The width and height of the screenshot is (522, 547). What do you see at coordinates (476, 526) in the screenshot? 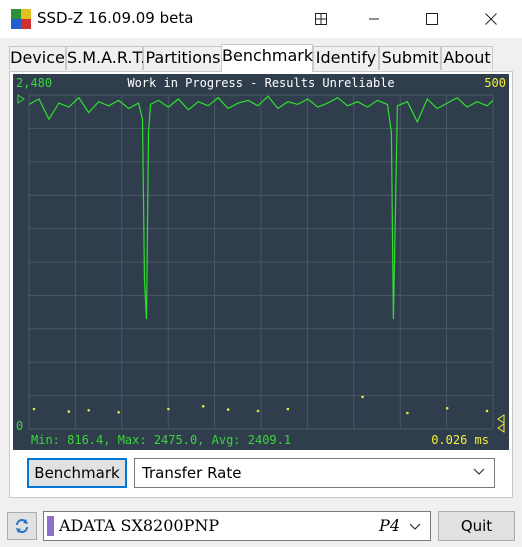
I see `quit-button: Quit` at bounding box center [476, 526].